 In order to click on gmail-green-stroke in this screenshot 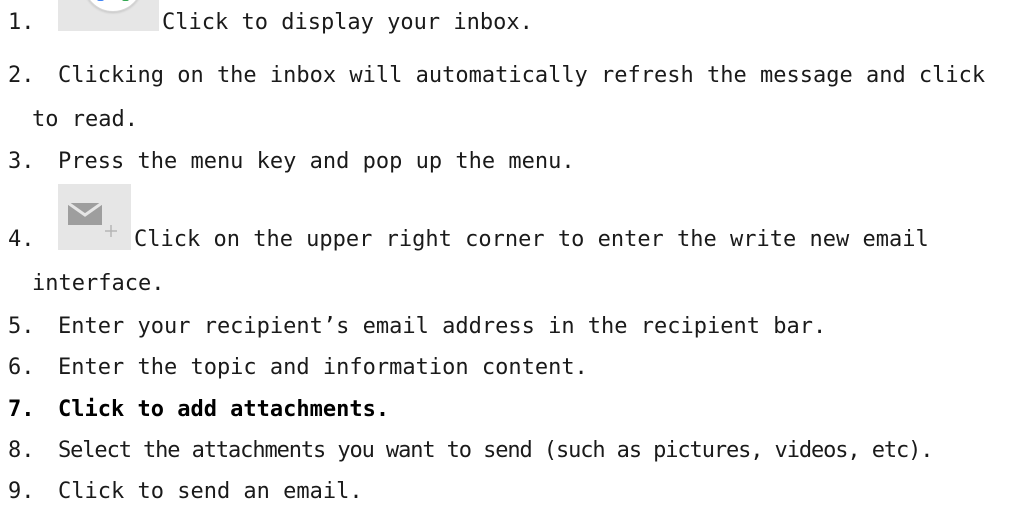, I will do `click(125, 0)`.